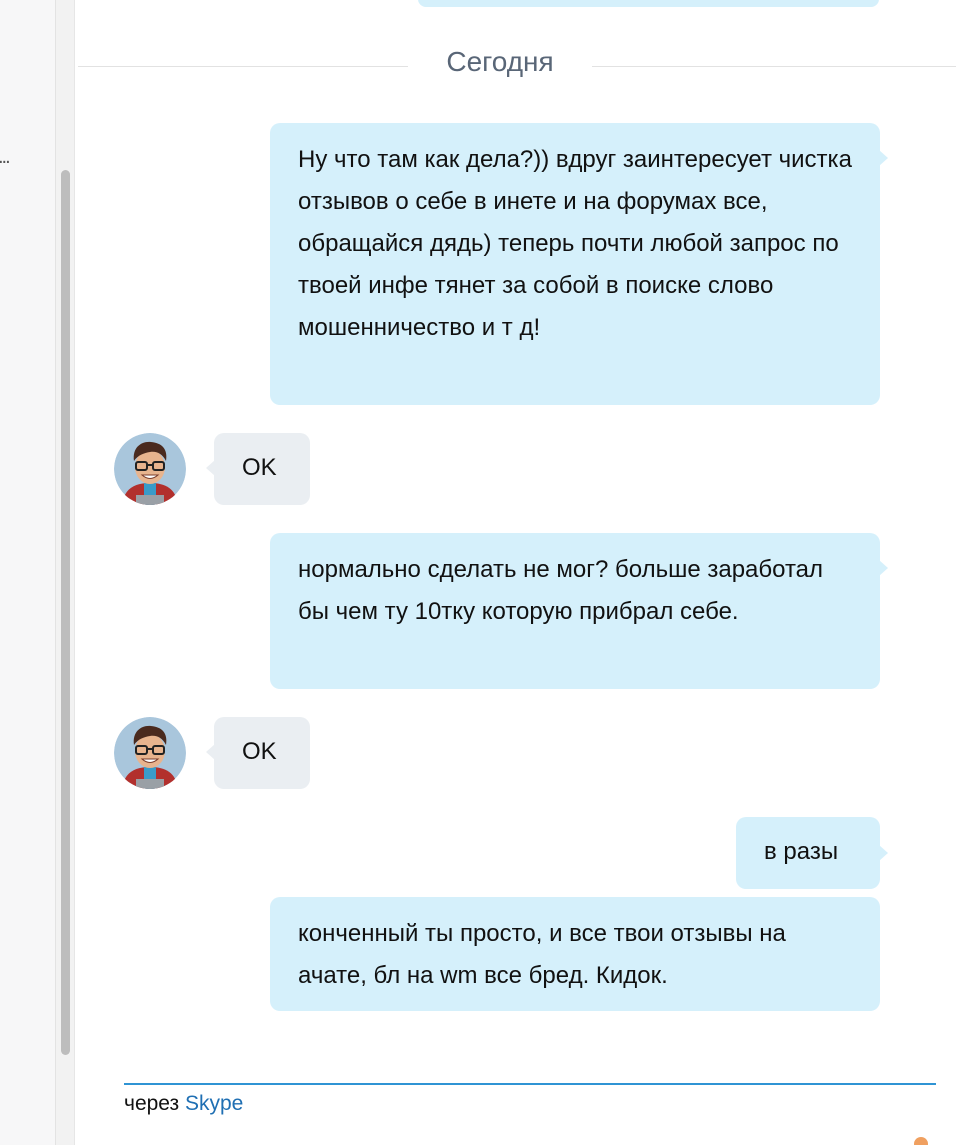  What do you see at coordinates (243, 66) in the screenshot?
I see `date-divider-left` at bounding box center [243, 66].